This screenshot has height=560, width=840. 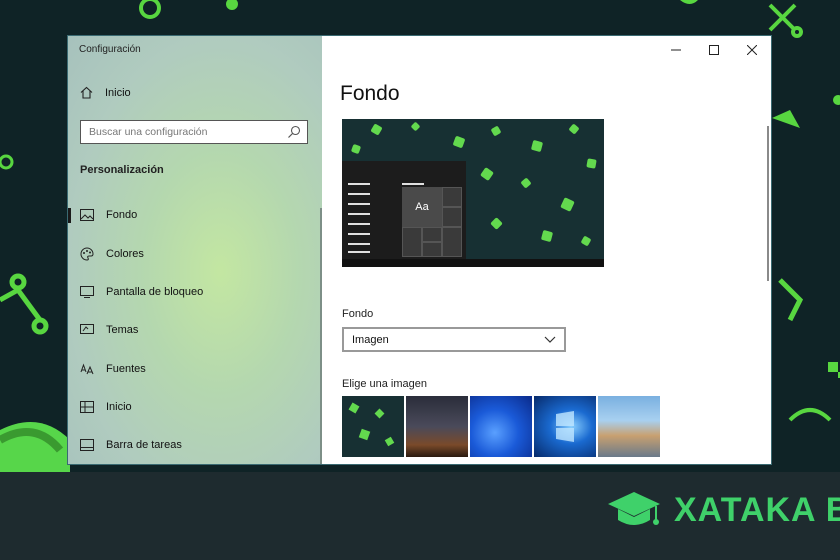 I want to click on minimize-icon, so click(x=676, y=50).